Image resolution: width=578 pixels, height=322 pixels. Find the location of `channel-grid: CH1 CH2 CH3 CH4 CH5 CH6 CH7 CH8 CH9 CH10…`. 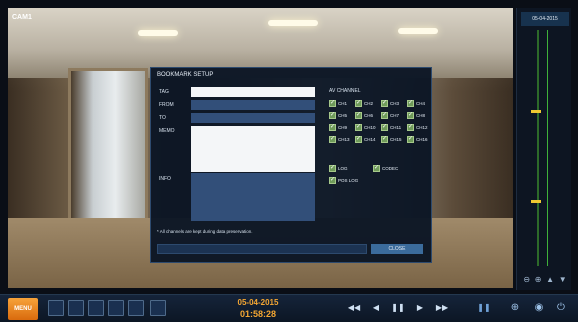

channel-grid: CH1 CH2 CH3 CH4 CH5 CH6 CH7 CH8 CH9 CH10… is located at coordinates (381, 121).